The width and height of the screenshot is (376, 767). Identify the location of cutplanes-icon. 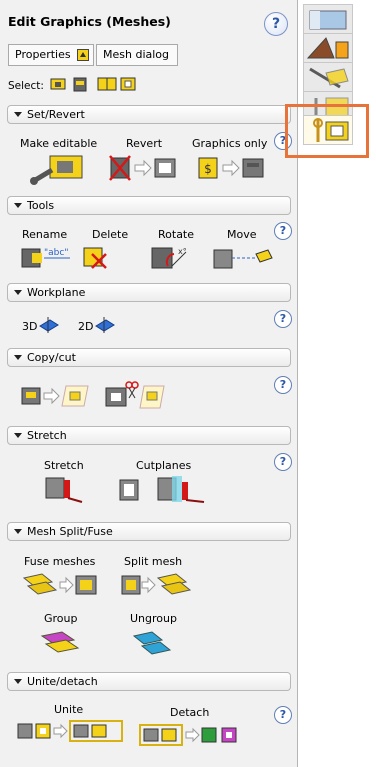
(164, 490).